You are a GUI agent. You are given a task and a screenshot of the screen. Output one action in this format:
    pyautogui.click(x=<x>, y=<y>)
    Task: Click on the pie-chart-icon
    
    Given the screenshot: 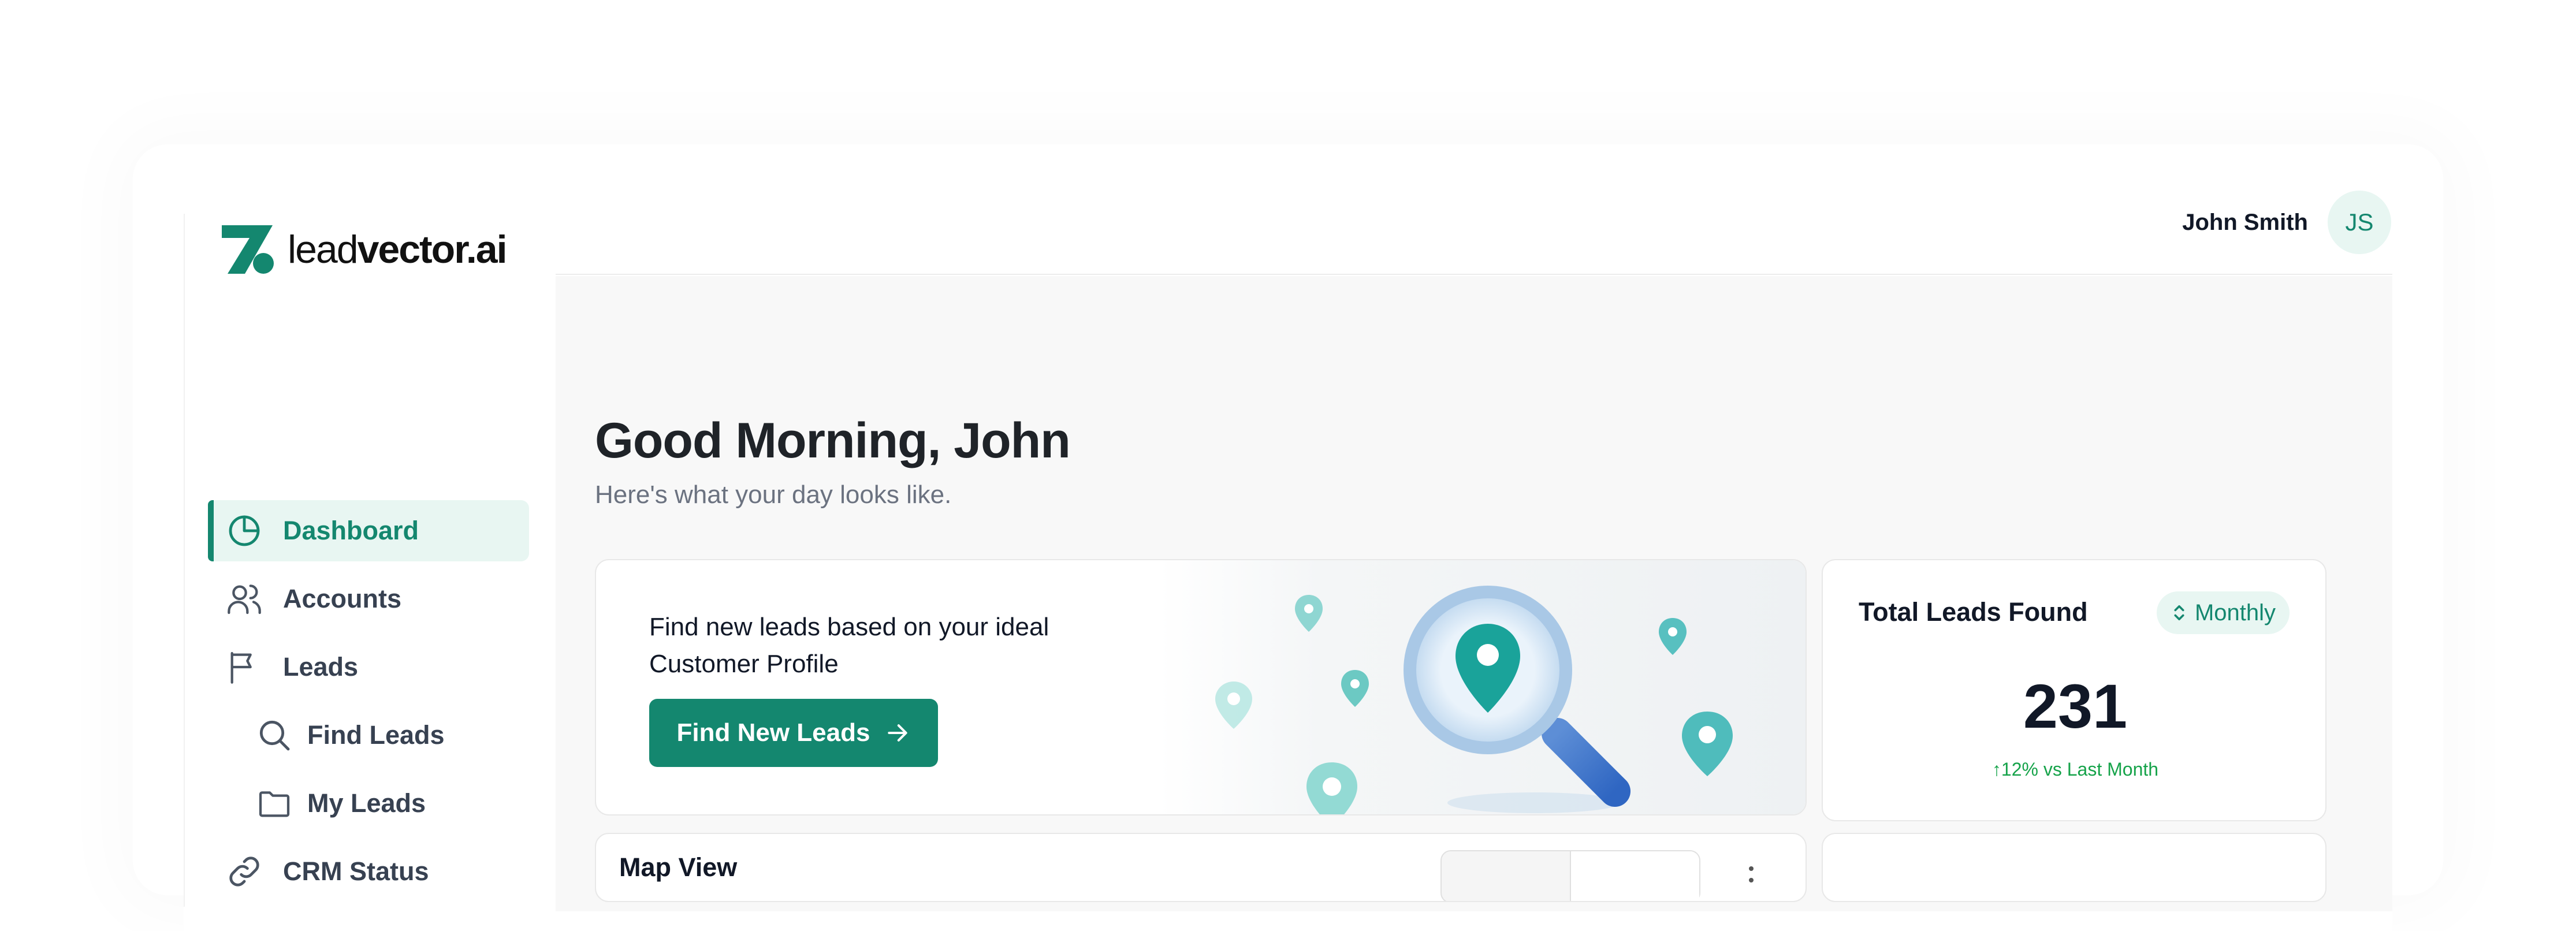 What is the action you would take?
    pyautogui.click(x=244, y=531)
    